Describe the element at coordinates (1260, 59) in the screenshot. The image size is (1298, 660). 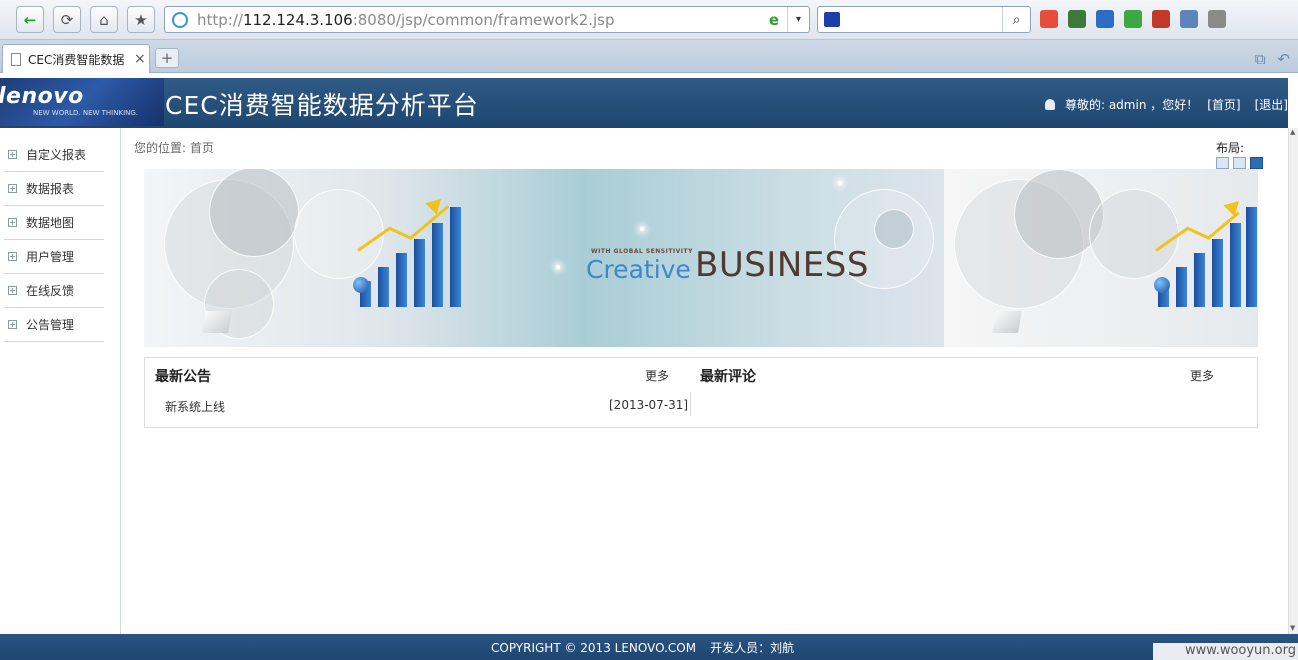
I see `restore-tabs-icon: ⧉` at that location.